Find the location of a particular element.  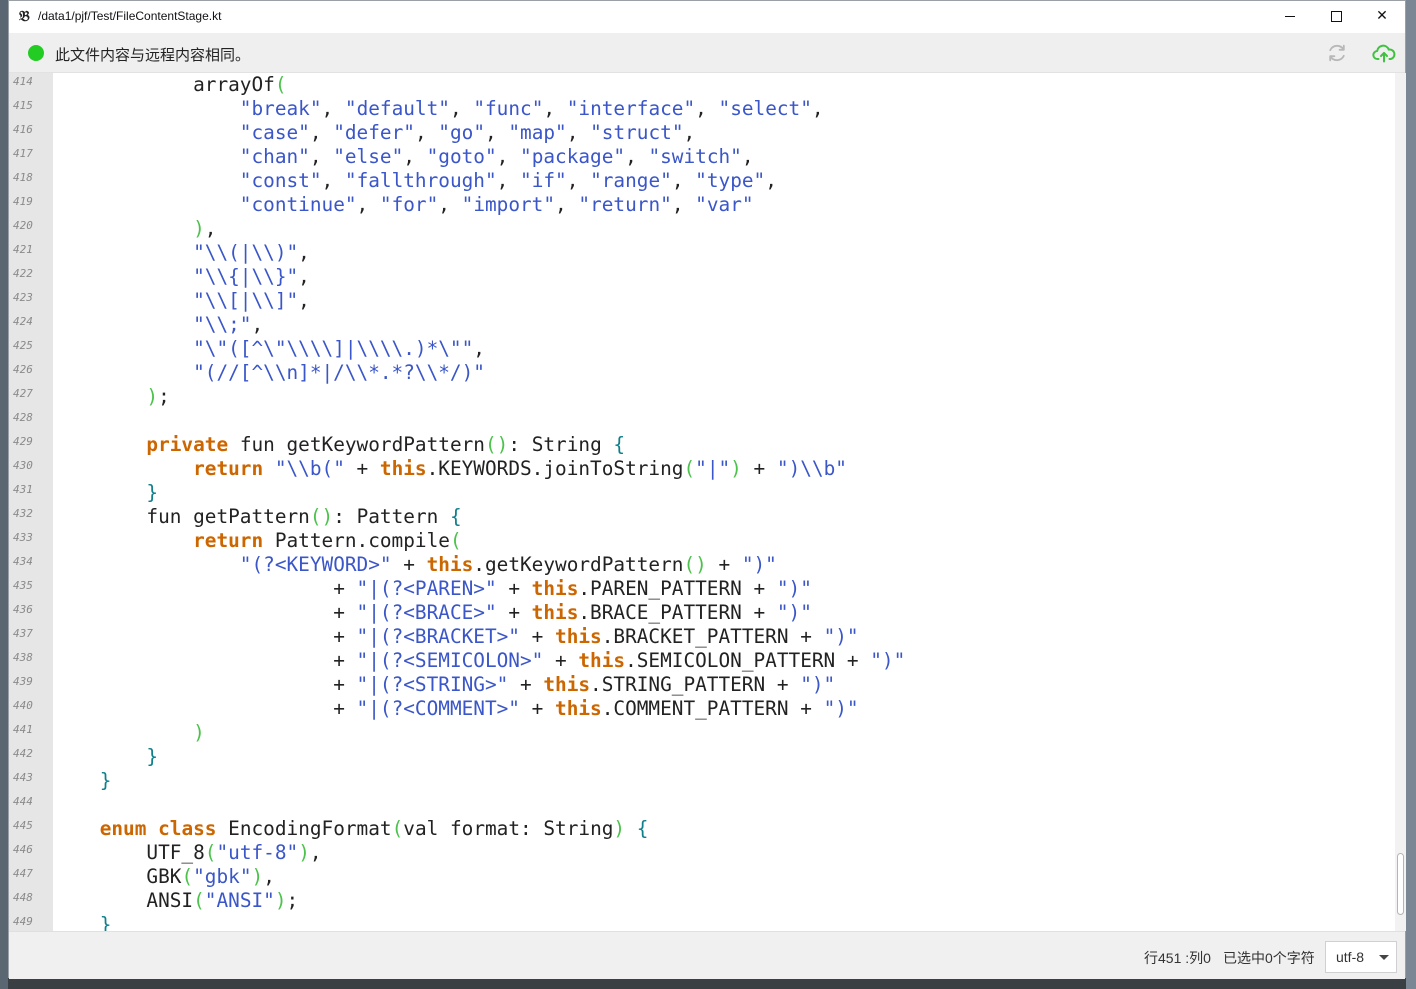

code-line: 448 ANSI("ANSI"); is located at coordinates (702, 901).